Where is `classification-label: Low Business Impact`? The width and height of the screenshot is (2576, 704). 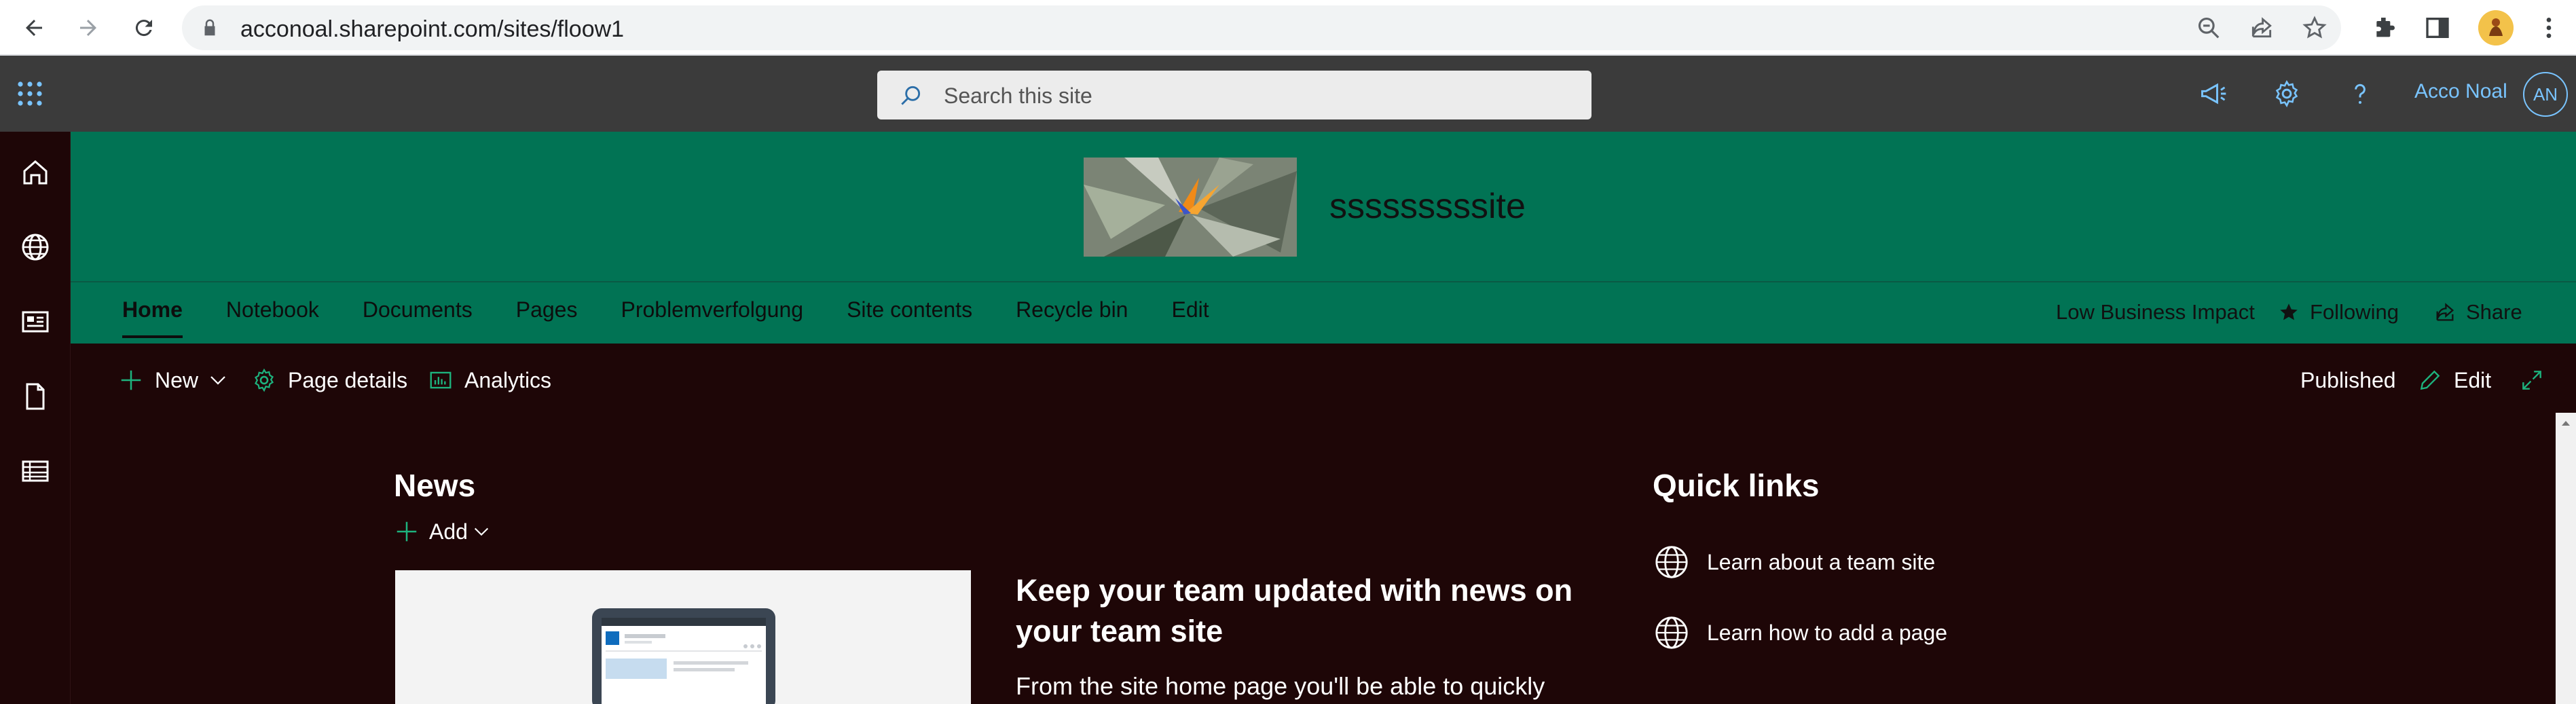 classification-label: Low Business Impact is located at coordinates (2155, 312).